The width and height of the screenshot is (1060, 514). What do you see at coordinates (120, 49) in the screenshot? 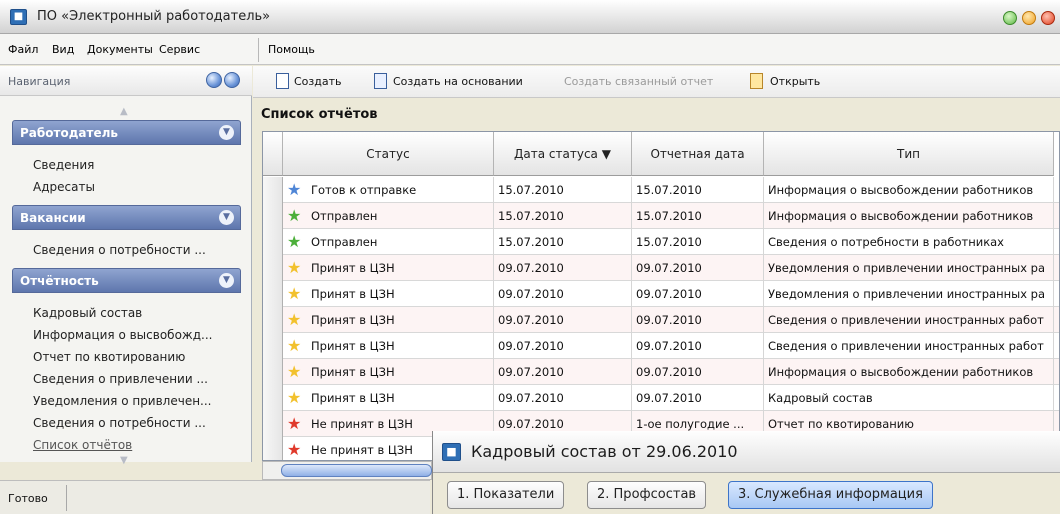
I see `menu-documents: Документы` at bounding box center [120, 49].